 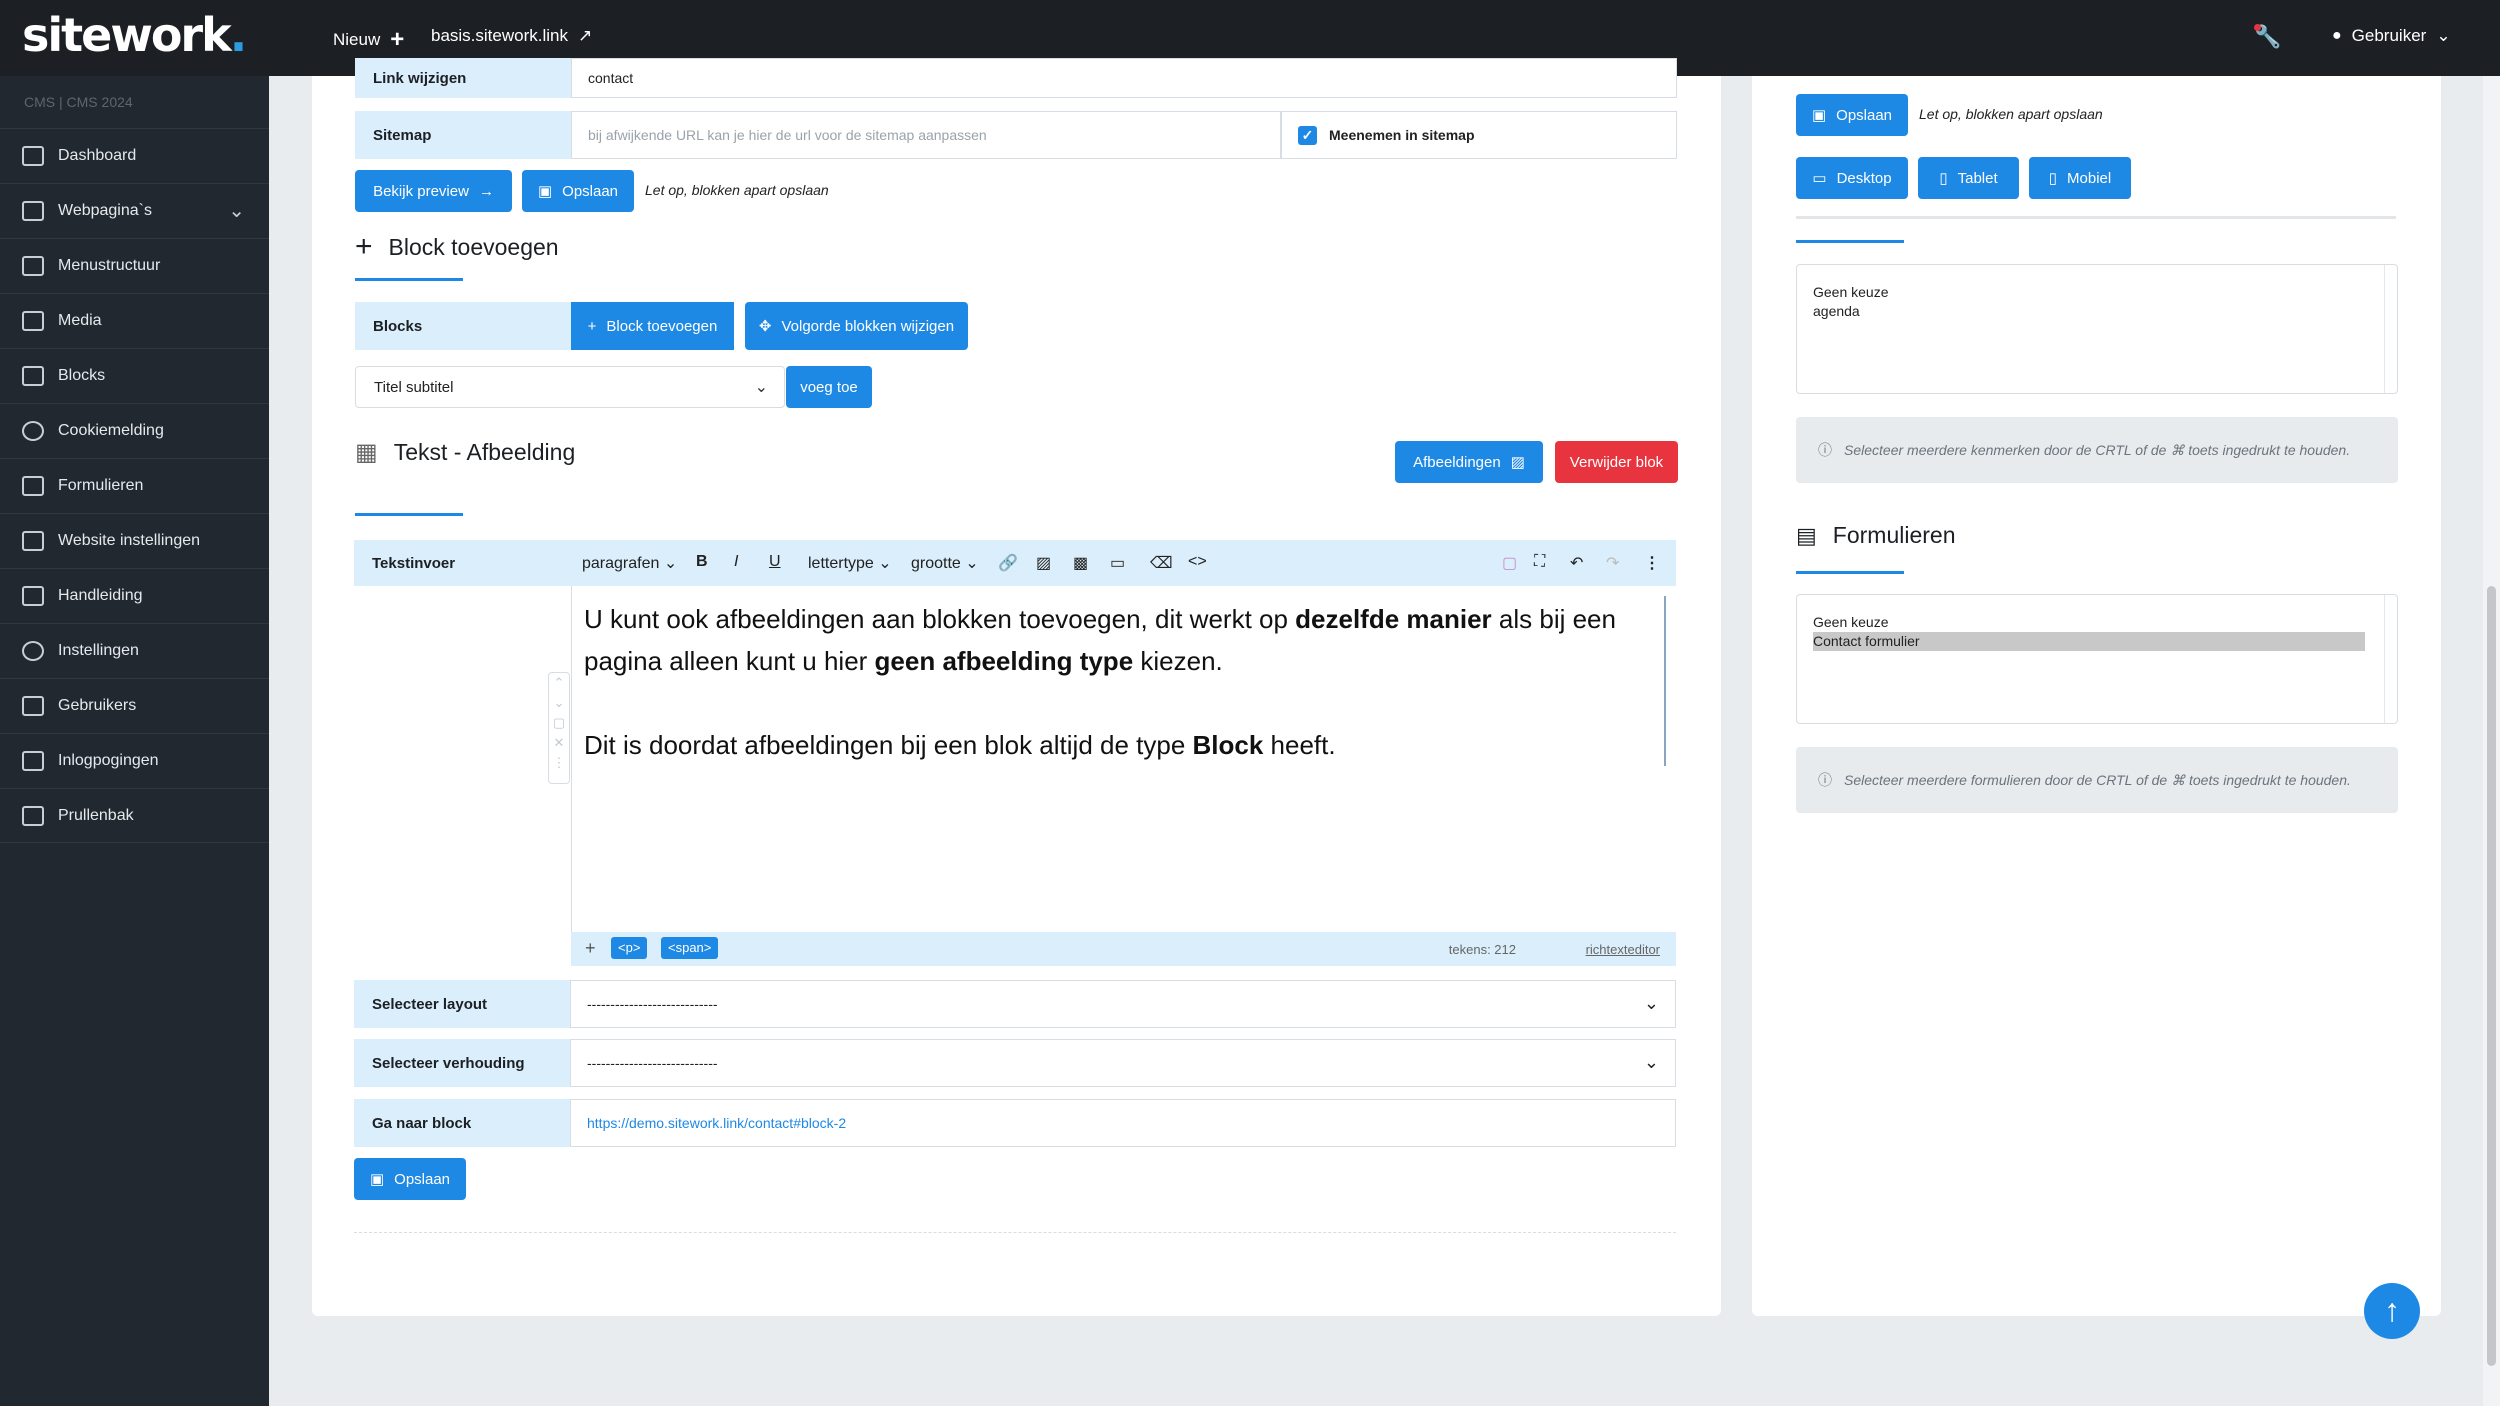 What do you see at coordinates (97, 705) in the screenshot?
I see `sidebar-item-label: Gebruikers` at bounding box center [97, 705].